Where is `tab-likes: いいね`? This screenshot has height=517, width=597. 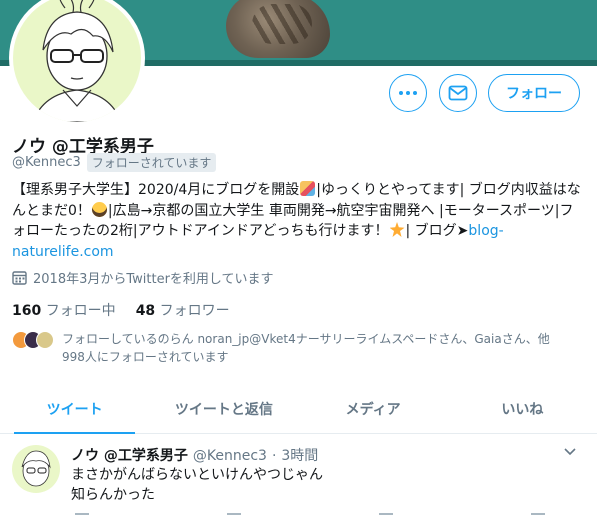
tab-likes: いいね is located at coordinates (522, 408).